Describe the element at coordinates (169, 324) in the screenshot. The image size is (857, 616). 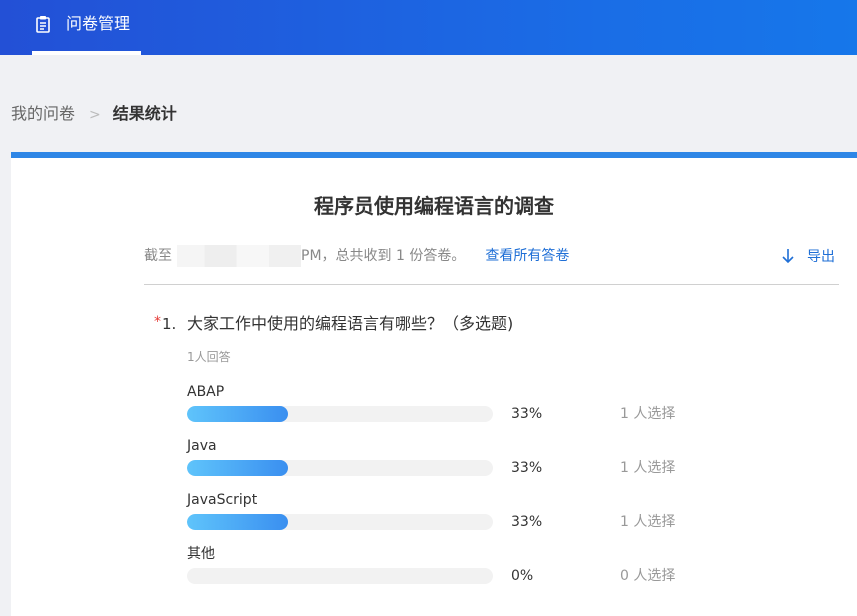
I see `question-number: 1.` at that location.